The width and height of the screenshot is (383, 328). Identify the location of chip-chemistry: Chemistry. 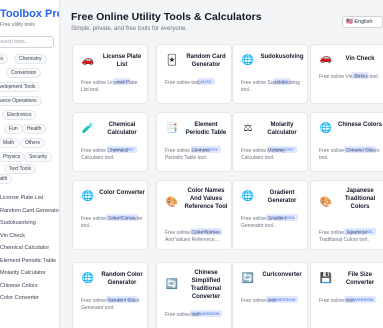
(30, 59).